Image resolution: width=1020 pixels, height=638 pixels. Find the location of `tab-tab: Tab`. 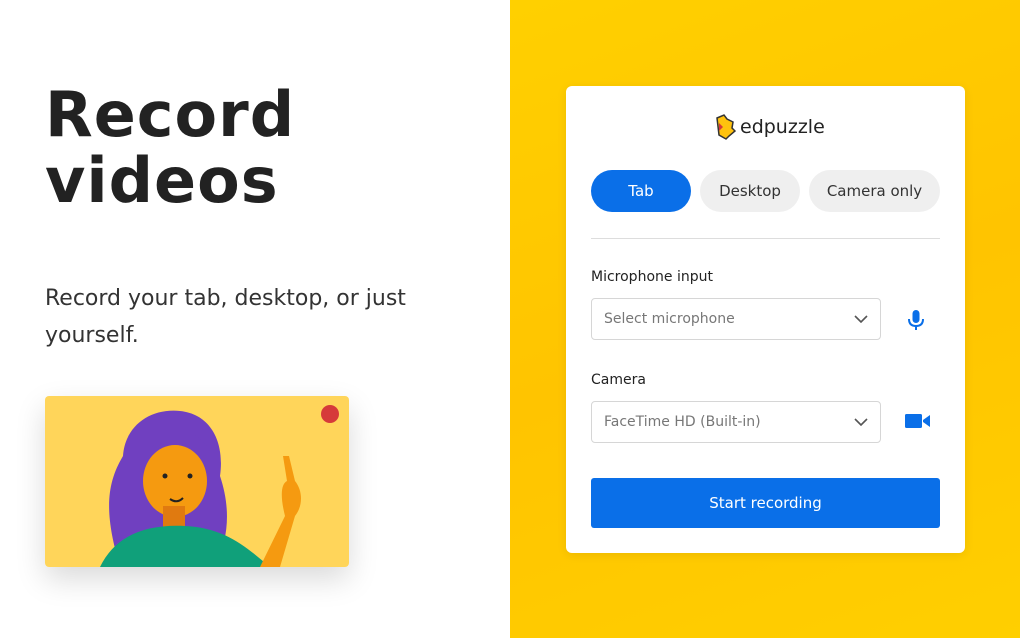

tab-tab: Tab is located at coordinates (641, 191).